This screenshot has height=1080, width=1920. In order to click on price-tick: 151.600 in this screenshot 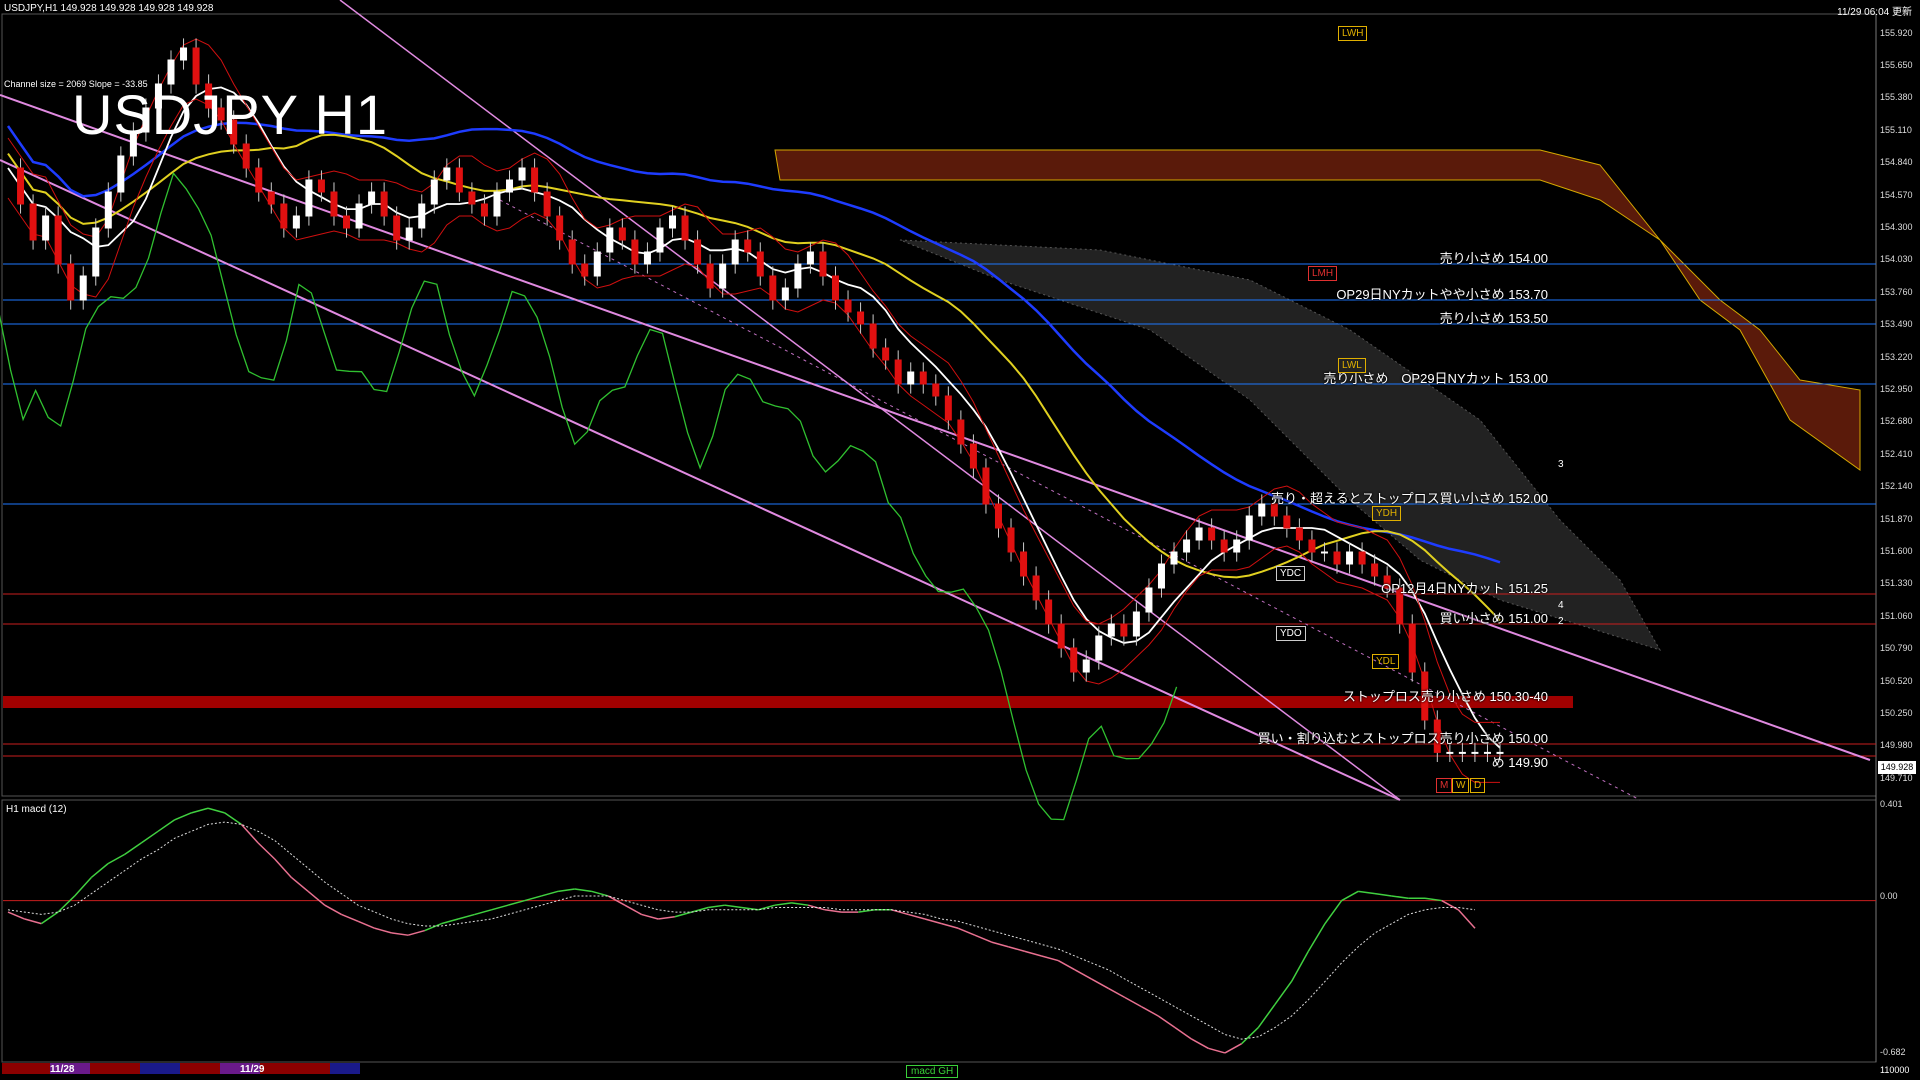, I will do `click(1896, 551)`.